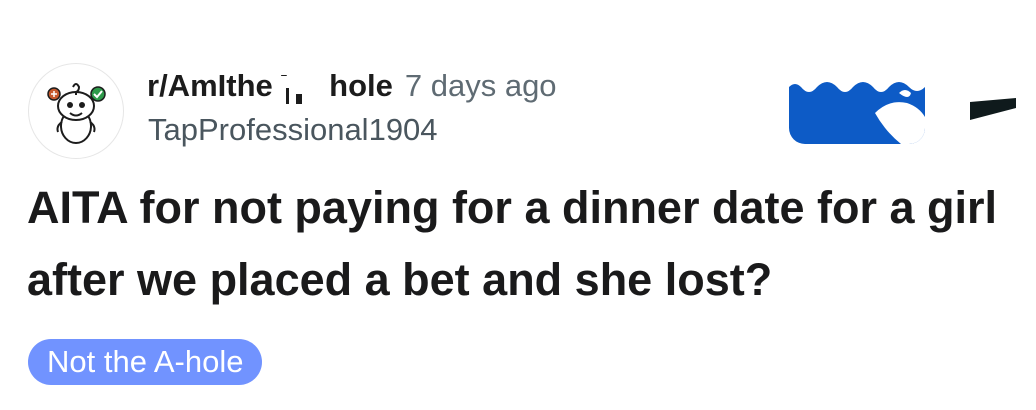 The height and width of the screenshot is (410, 1036). Describe the element at coordinates (76, 113) in the screenshot. I see `snoo-avatar-icon` at that location.